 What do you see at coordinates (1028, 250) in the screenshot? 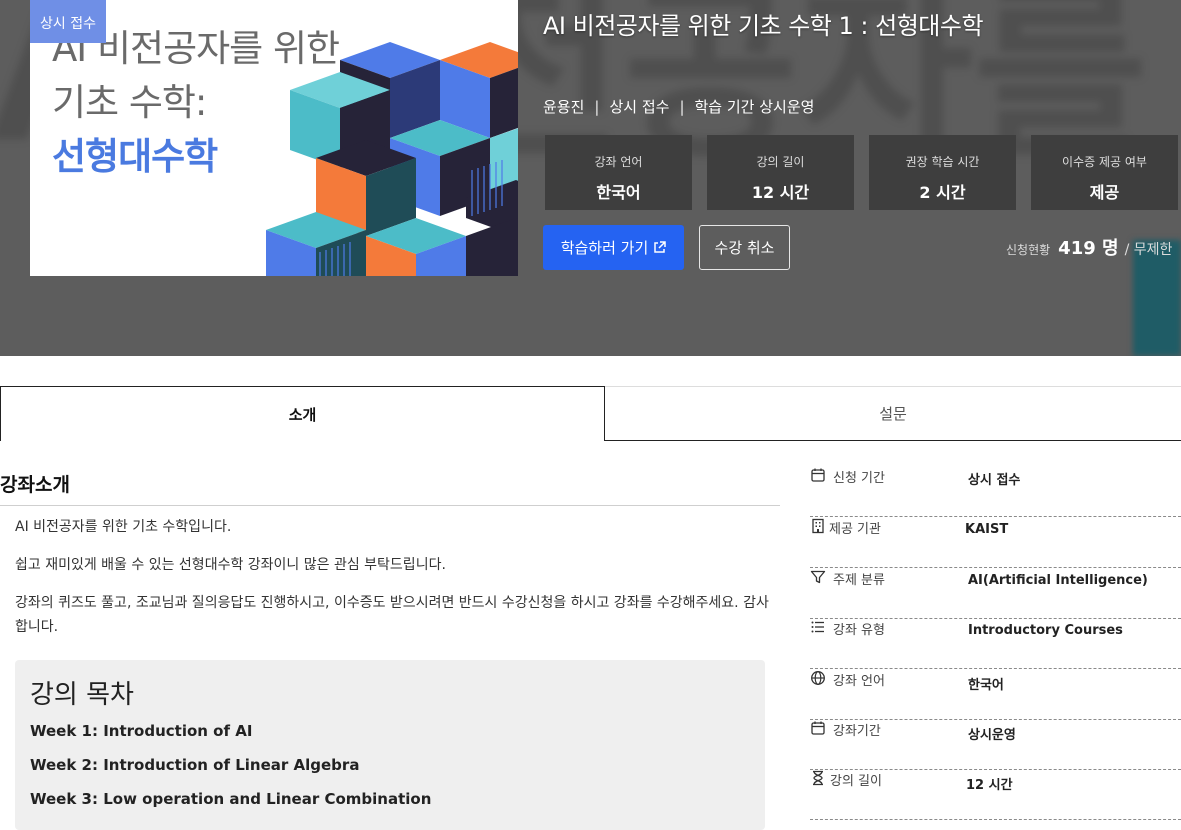
I see `enrollment-label: 신청현황` at bounding box center [1028, 250].